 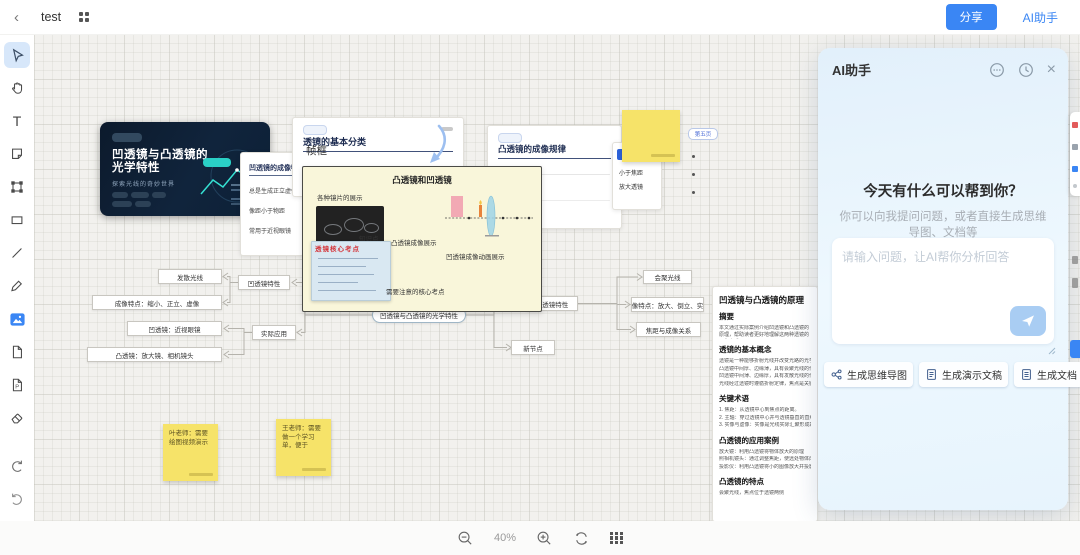 What do you see at coordinates (17, 286) in the screenshot?
I see `pen-tool` at bounding box center [17, 286].